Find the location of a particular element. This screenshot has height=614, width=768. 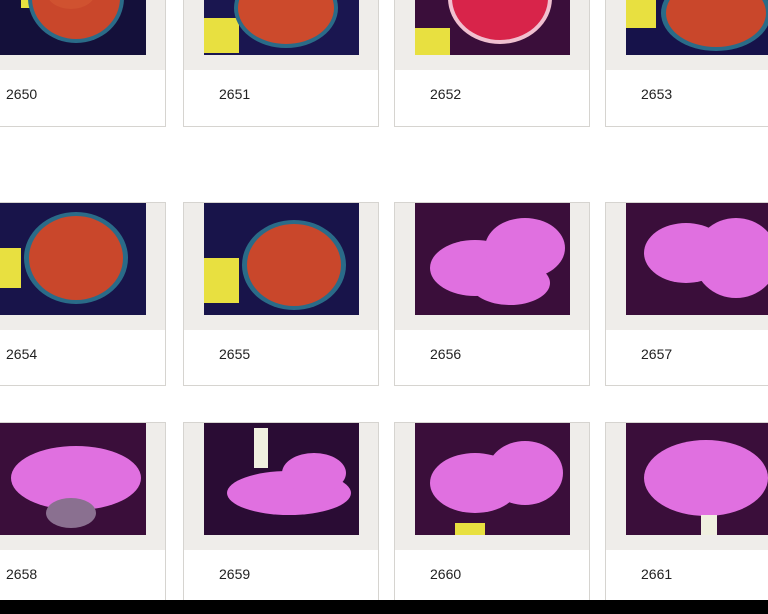

gallery-card: 2655 is located at coordinates (281, 294).